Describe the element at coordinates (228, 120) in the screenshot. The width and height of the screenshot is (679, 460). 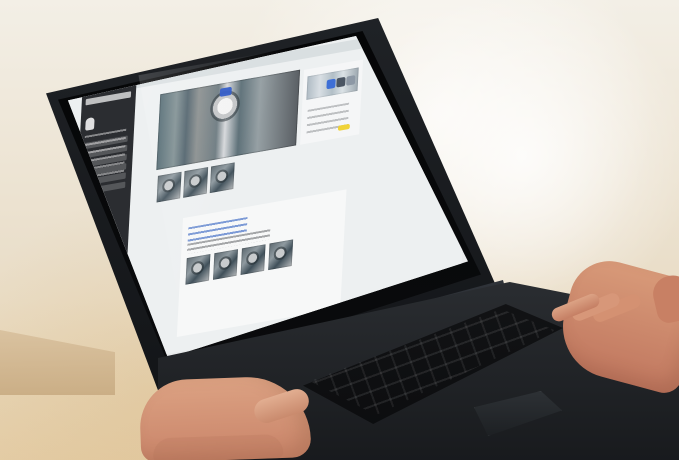
I see `main-equipment-image` at that location.